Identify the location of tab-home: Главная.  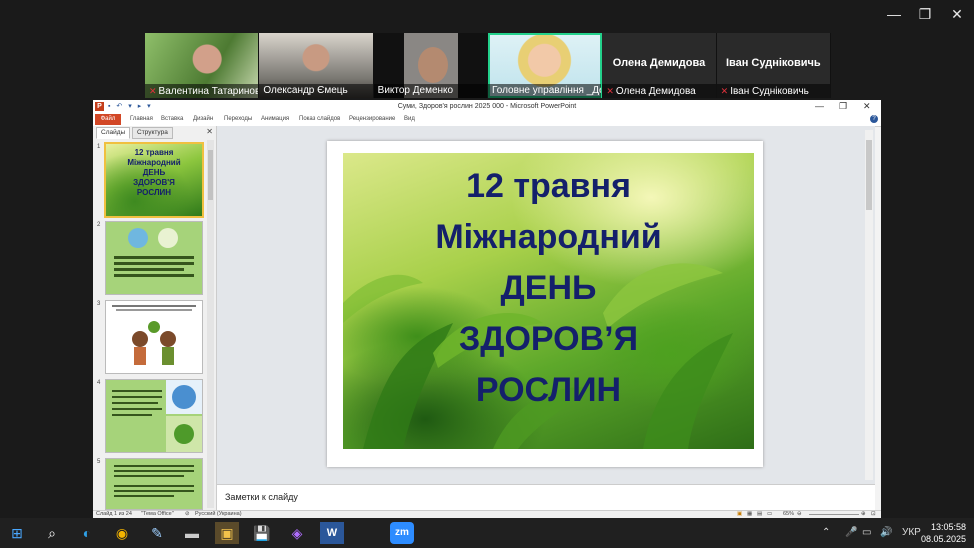
(141, 119).